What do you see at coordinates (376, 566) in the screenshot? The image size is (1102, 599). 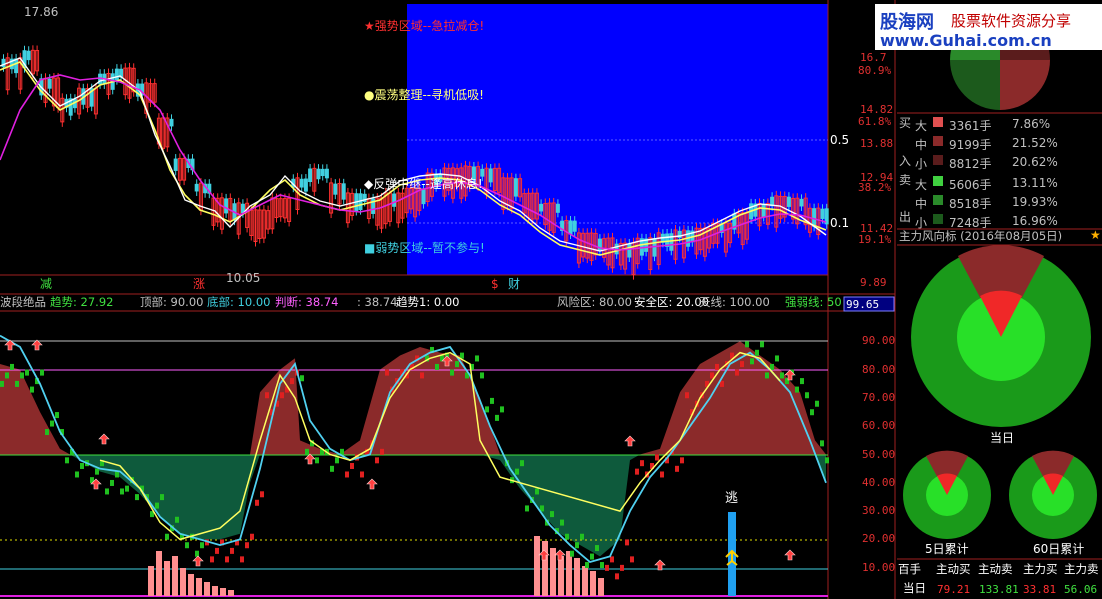 I see `bottom-signal-bars` at bounding box center [376, 566].